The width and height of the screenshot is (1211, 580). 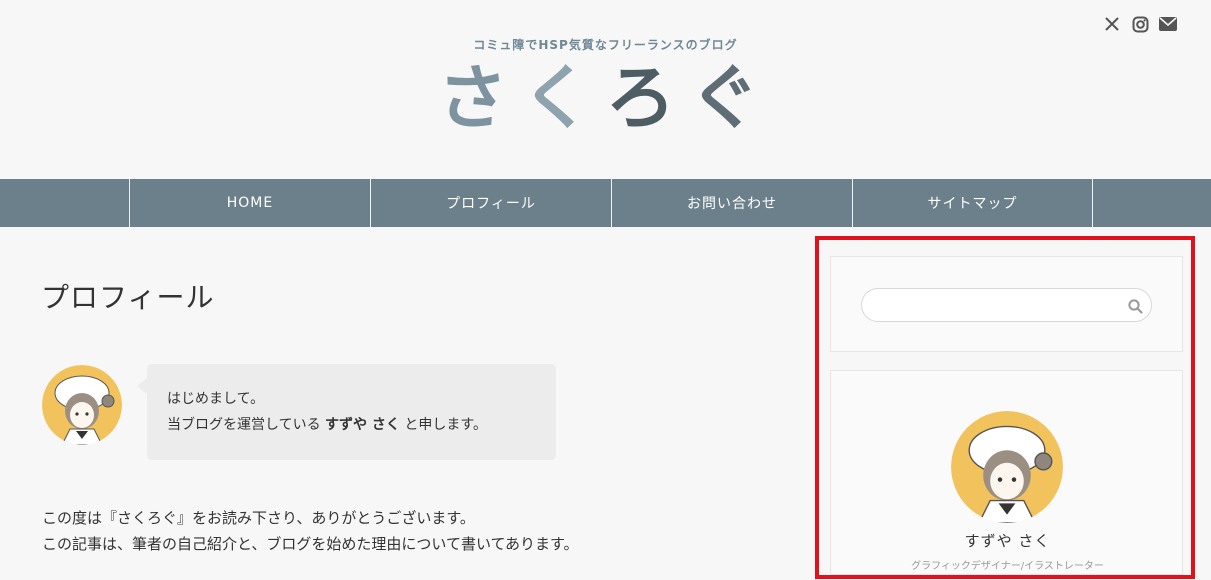 What do you see at coordinates (1168, 24) in the screenshot?
I see `mail-icon` at bounding box center [1168, 24].